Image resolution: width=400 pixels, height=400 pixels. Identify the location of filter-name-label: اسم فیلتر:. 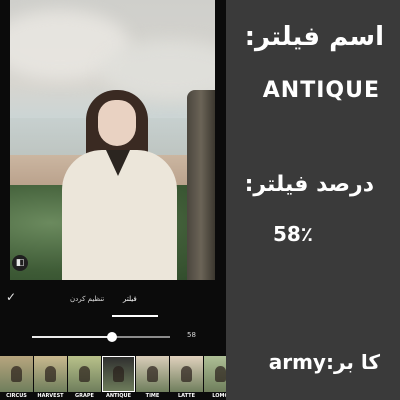
(314, 37).